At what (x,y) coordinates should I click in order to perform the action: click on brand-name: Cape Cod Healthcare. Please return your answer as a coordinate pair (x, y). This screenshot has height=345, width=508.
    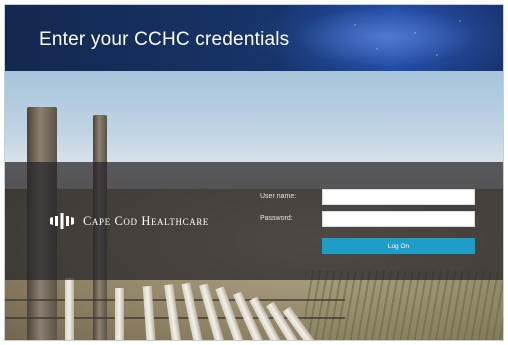
    Looking at the image, I should click on (146, 220).